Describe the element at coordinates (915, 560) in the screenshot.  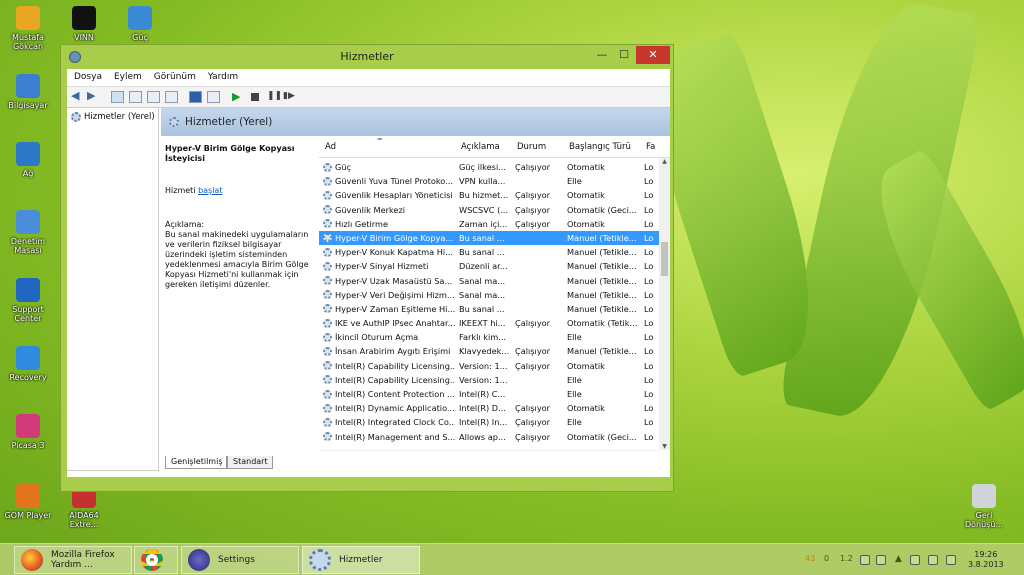
I see `action-center-icon` at that location.